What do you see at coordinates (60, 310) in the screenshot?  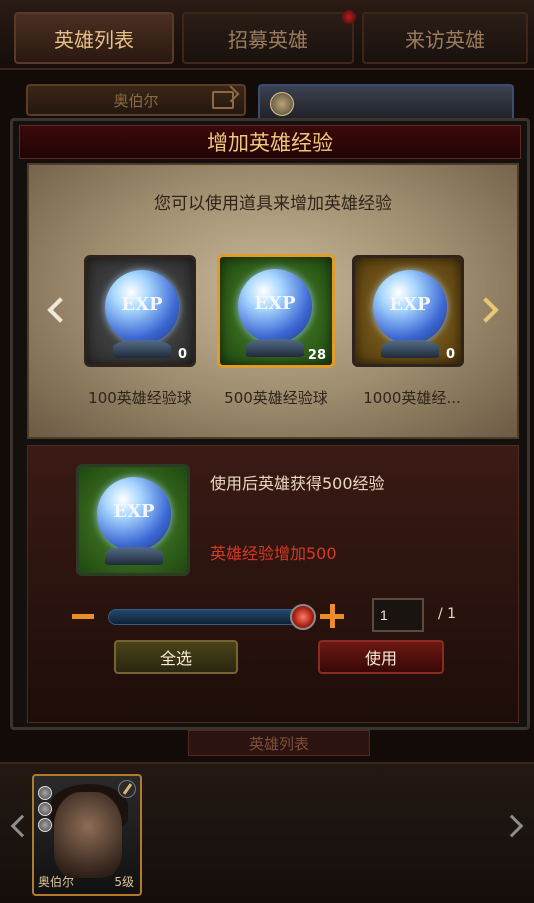 I see `item-prev-arrow-icon` at bounding box center [60, 310].